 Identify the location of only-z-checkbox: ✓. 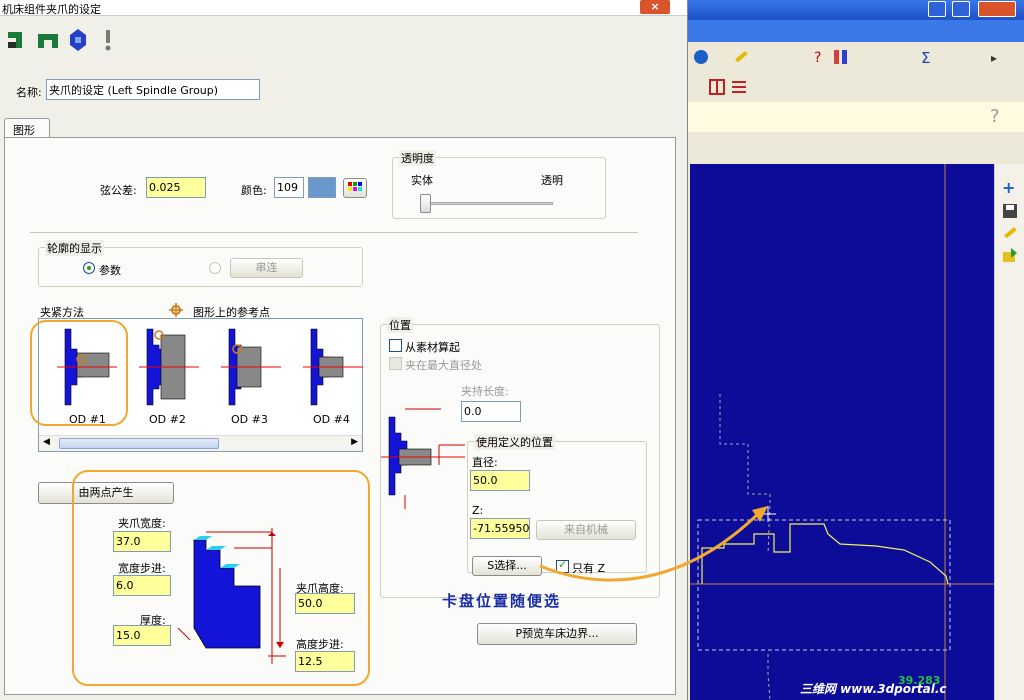
(562, 565).